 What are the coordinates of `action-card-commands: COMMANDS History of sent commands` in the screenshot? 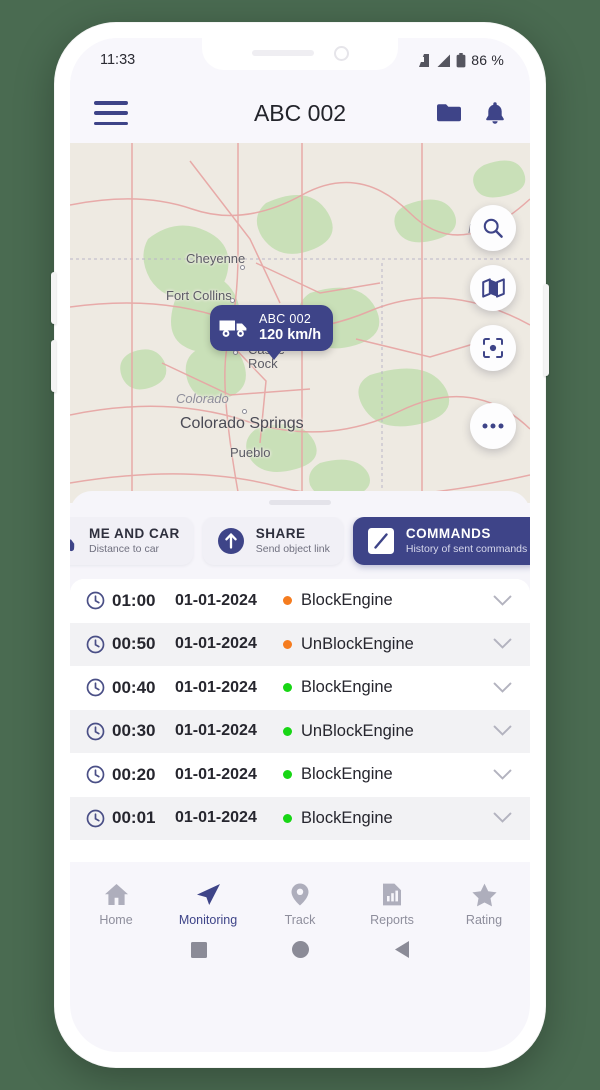 It's located at (441, 541).